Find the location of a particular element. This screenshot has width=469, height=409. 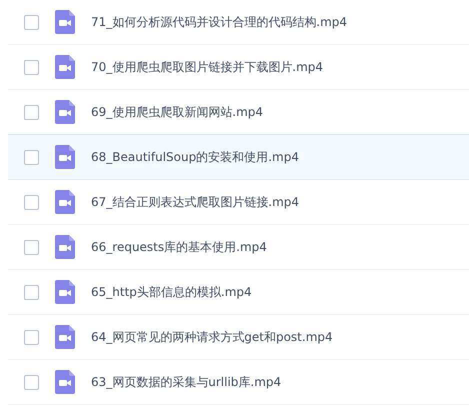

file-name: 69_使用爬虫爬取新闻网站.mp4 is located at coordinates (177, 112).